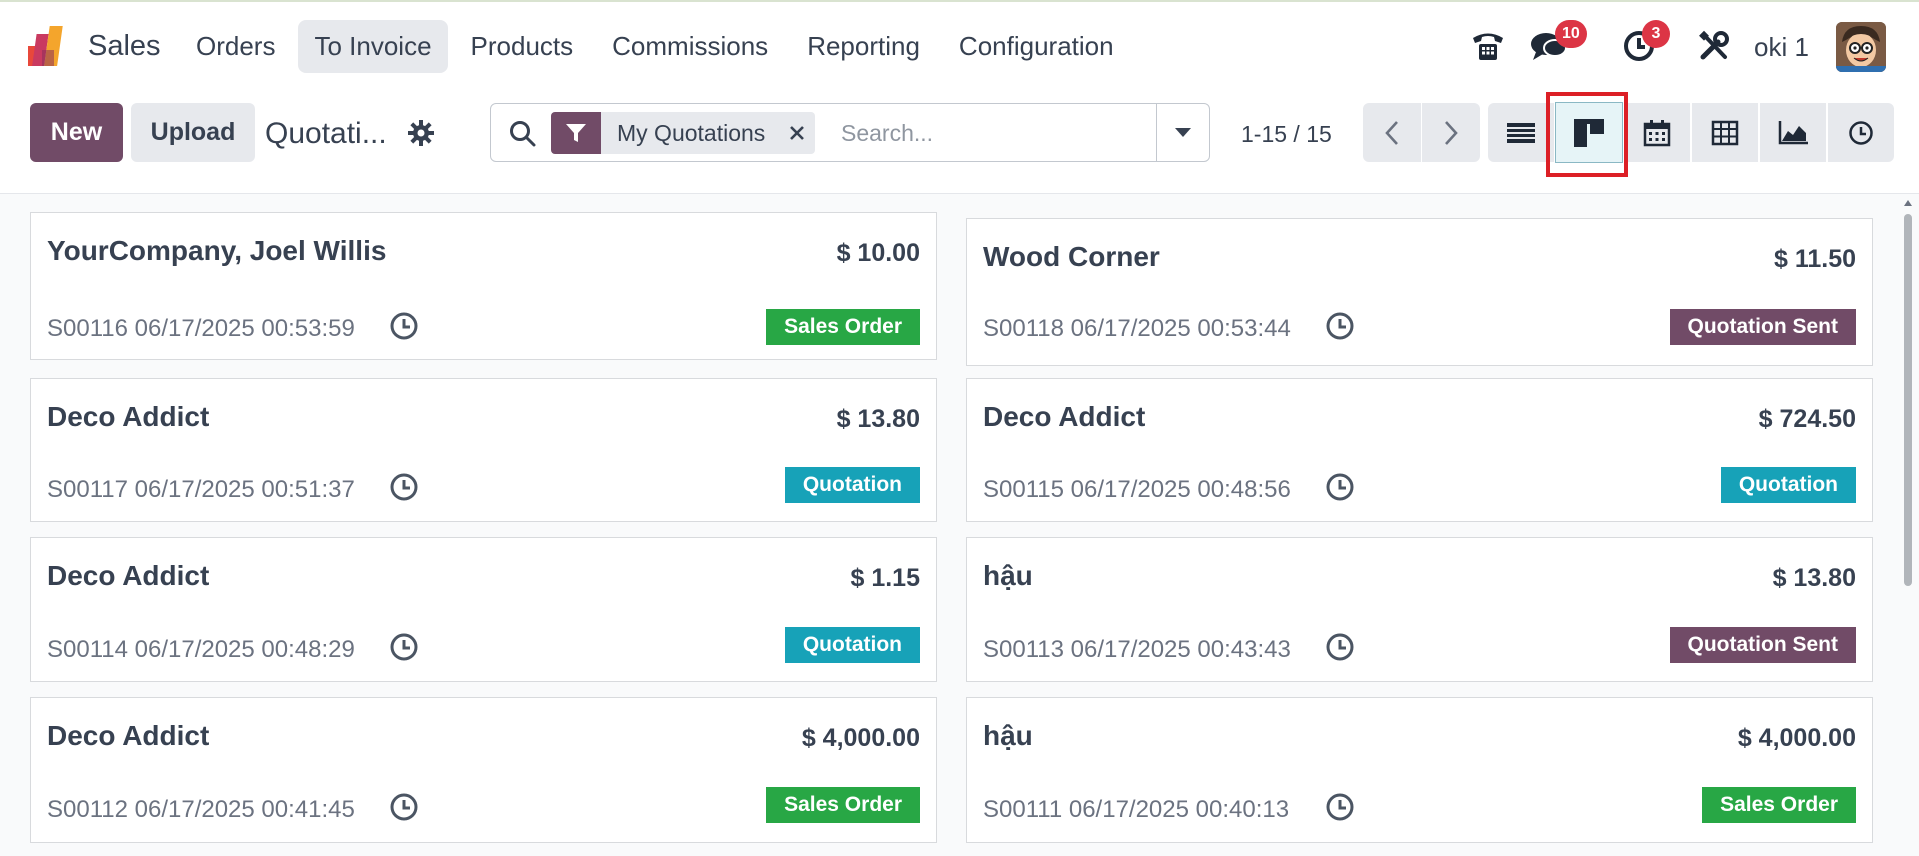 Image resolution: width=1919 pixels, height=856 pixels. I want to click on list-icon, so click(1521, 132).